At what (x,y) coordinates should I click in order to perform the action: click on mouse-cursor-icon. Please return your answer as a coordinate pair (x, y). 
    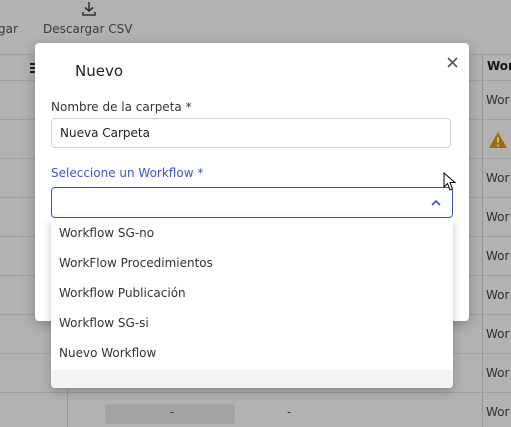
    Looking at the image, I should click on (450, 181).